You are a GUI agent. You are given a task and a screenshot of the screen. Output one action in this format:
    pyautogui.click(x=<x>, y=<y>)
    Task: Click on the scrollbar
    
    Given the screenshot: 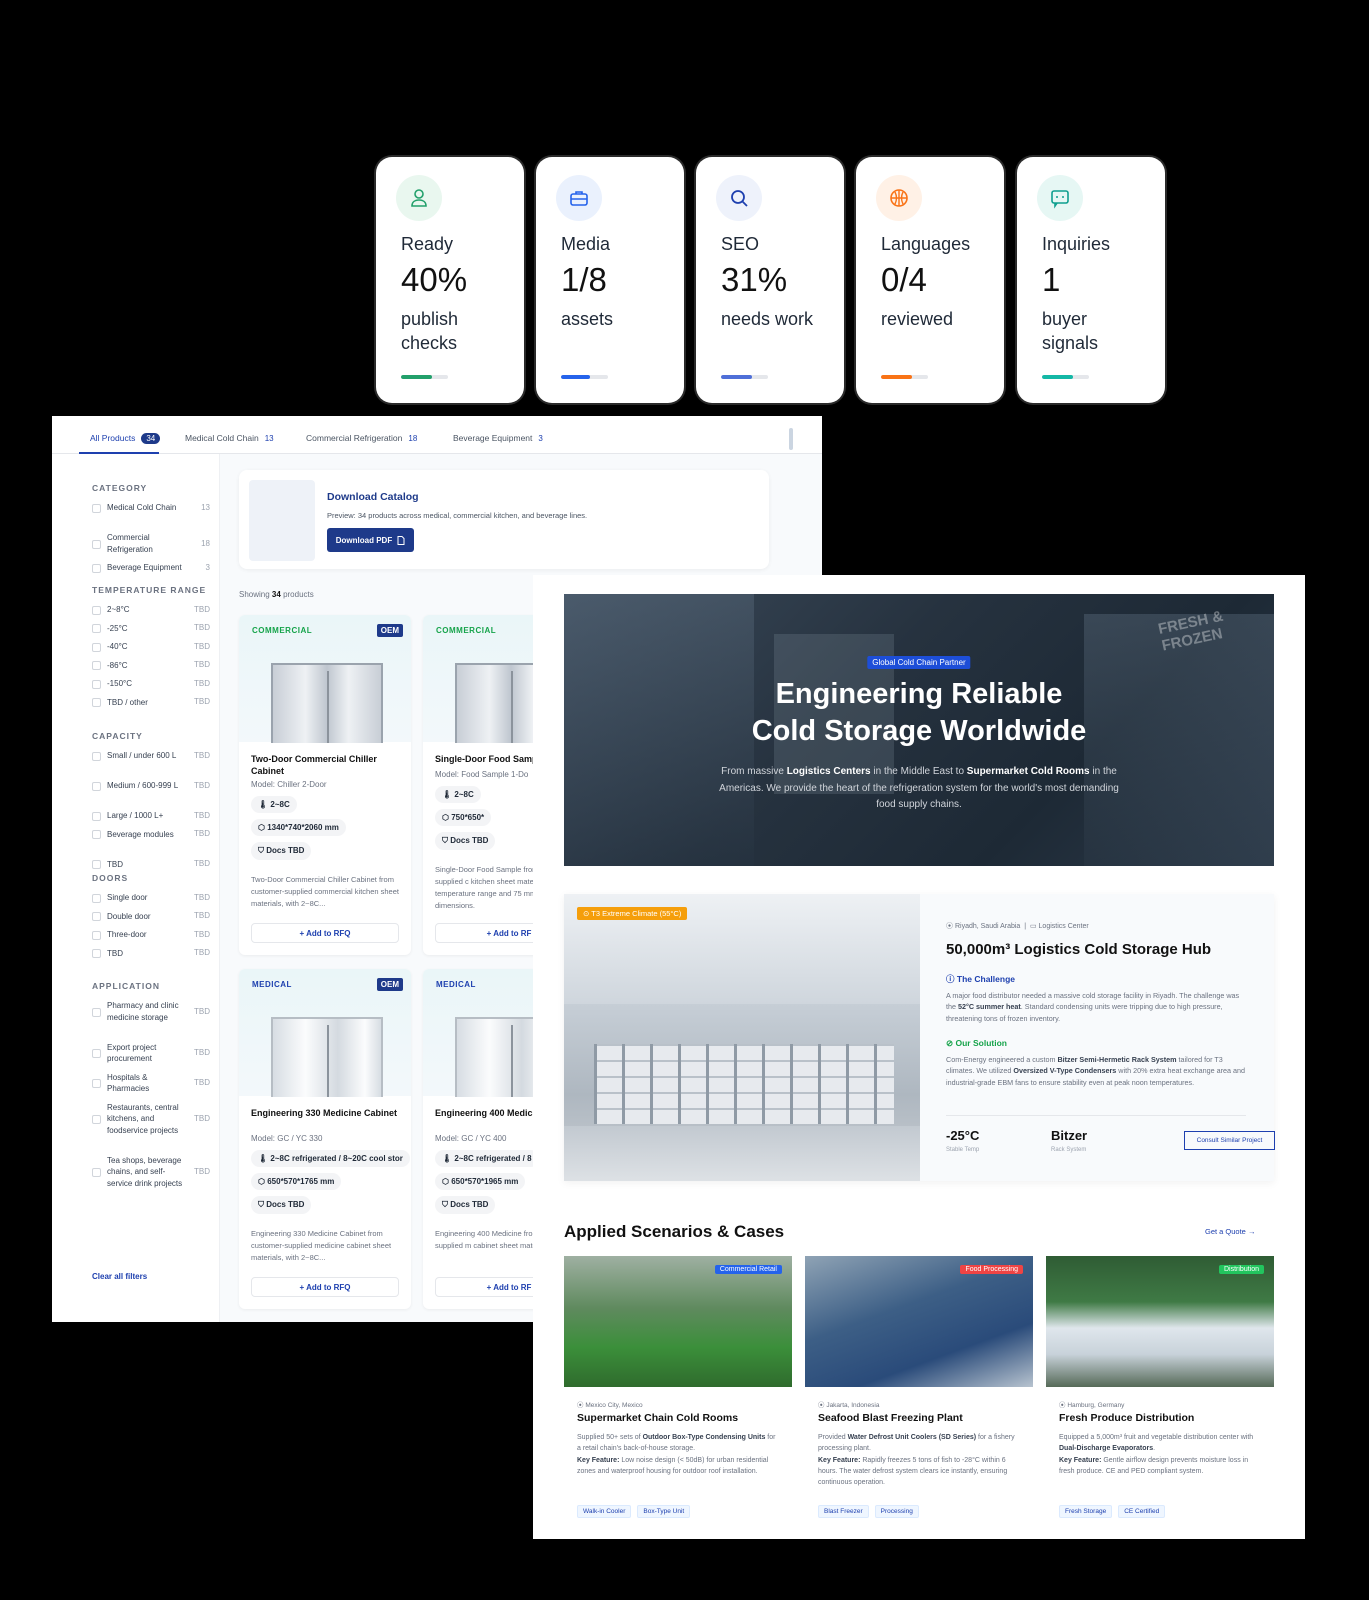 What is the action you would take?
    pyautogui.click(x=791, y=439)
    